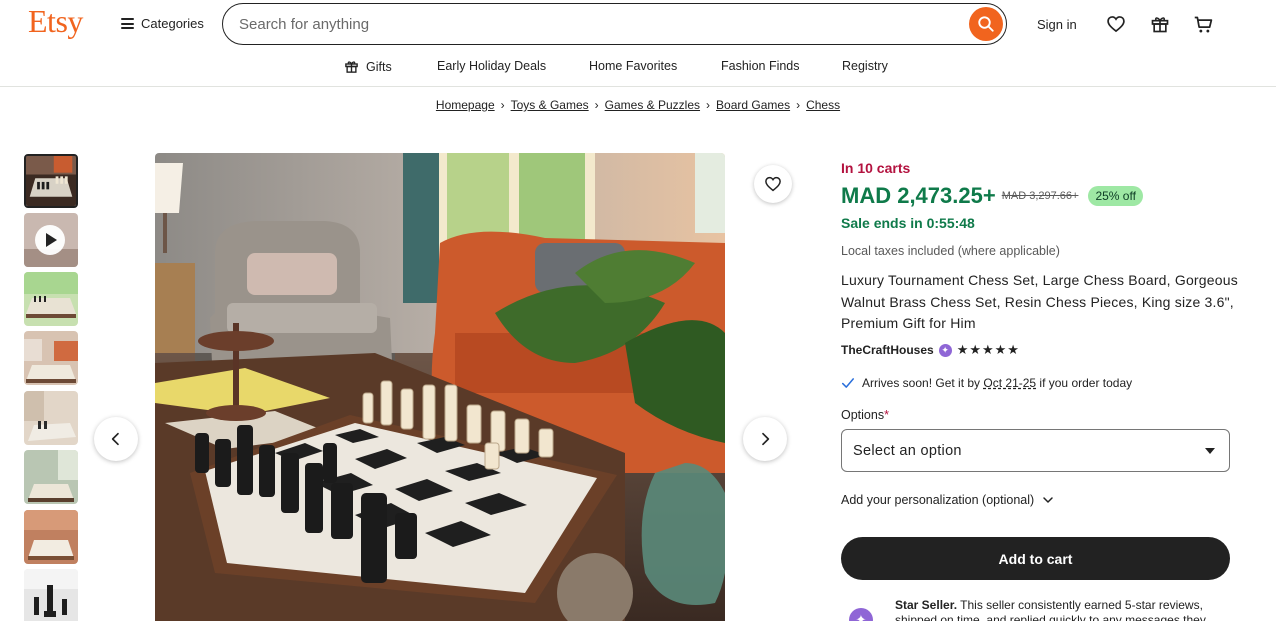 Image resolution: width=1276 pixels, height=621 pixels. Describe the element at coordinates (876, 168) in the screenshot. I see `in-carts-label: In 10 carts` at that location.